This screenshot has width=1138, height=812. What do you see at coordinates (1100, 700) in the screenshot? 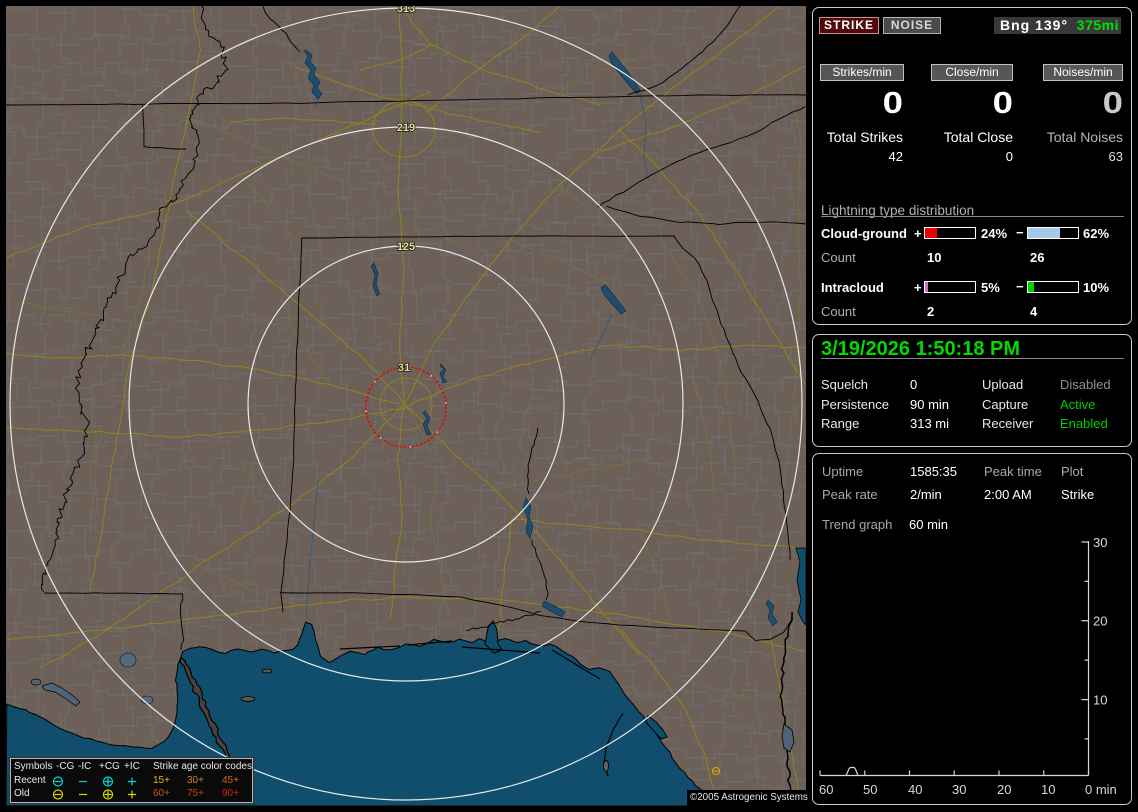
I see `svg-text: 10` at bounding box center [1100, 700].